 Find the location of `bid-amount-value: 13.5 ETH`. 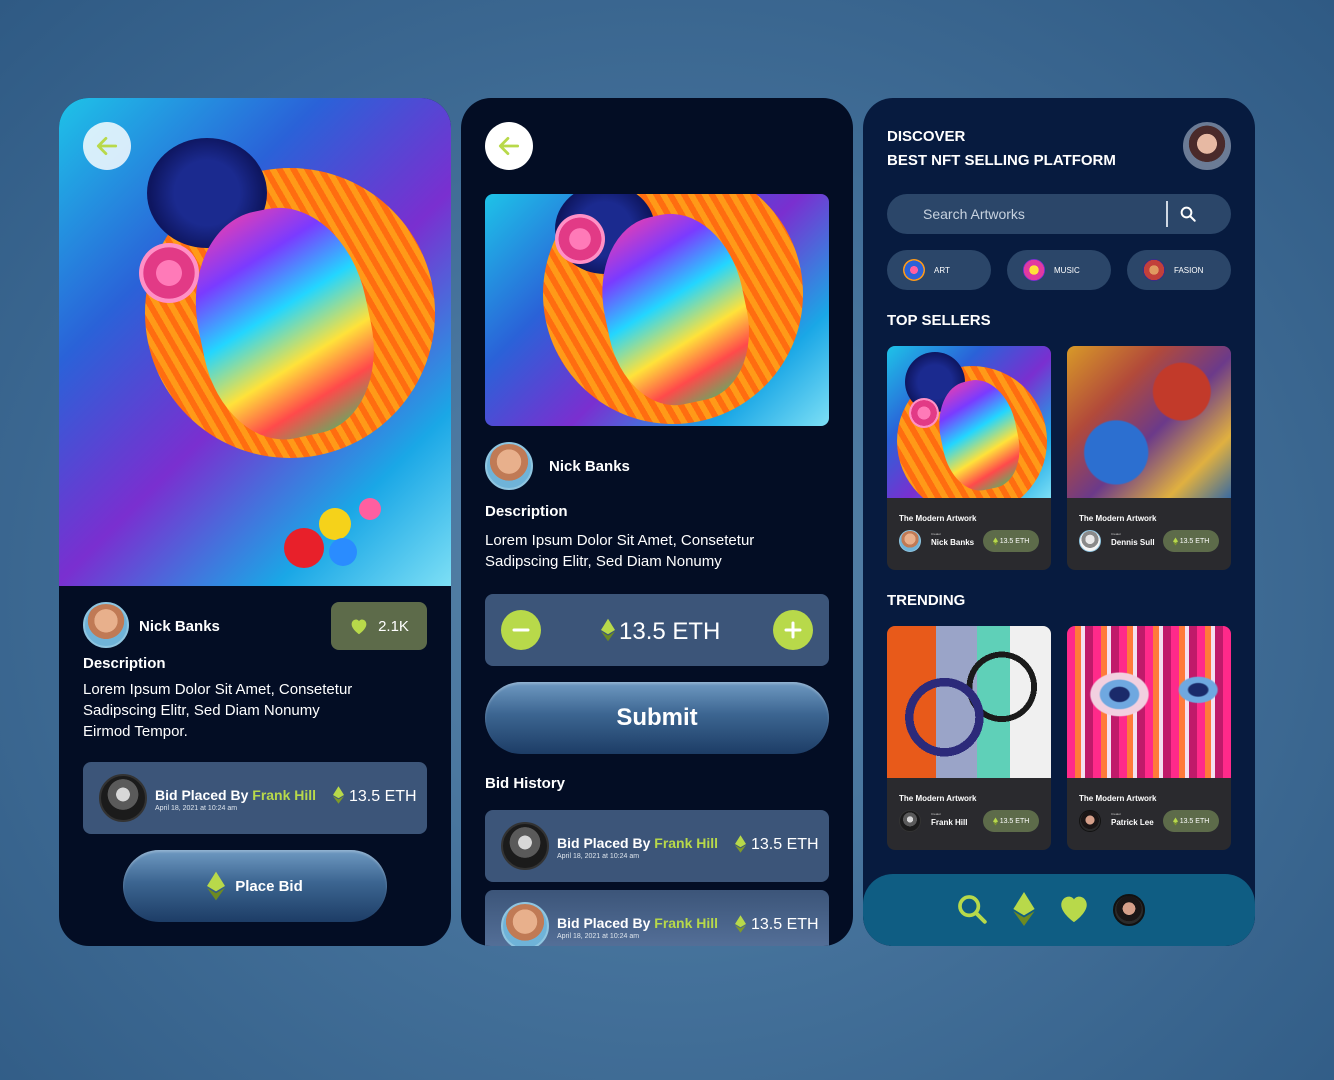

bid-amount-value: 13.5 ETH is located at coordinates (670, 631).